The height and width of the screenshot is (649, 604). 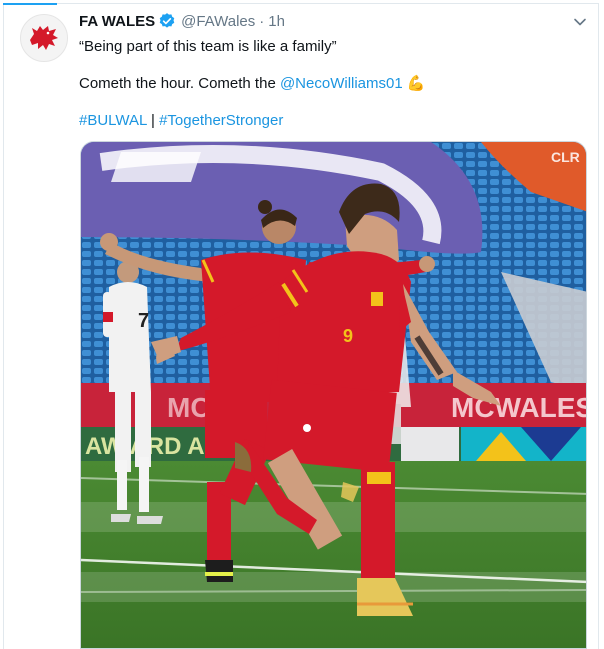 I want to click on hashtag-line: #BULWAL | #TogetherStronger, so click(x=181, y=120).